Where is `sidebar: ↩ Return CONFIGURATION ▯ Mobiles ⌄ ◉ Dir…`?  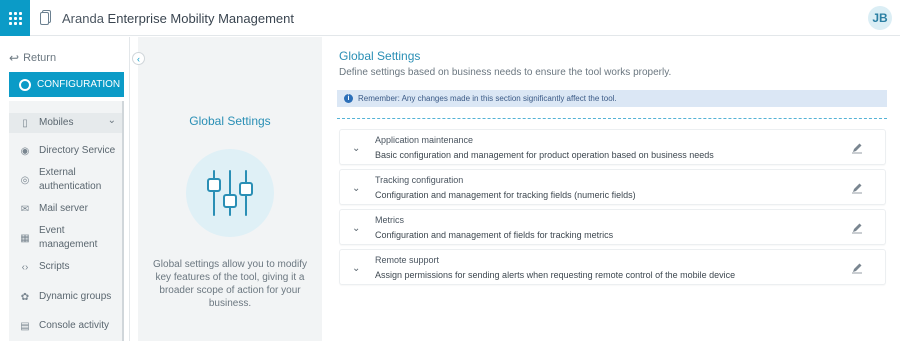
sidebar: ↩ Return CONFIGURATION ▯ Mobiles ⌄ ◉ Dir… is located at coordinates (65, 189).